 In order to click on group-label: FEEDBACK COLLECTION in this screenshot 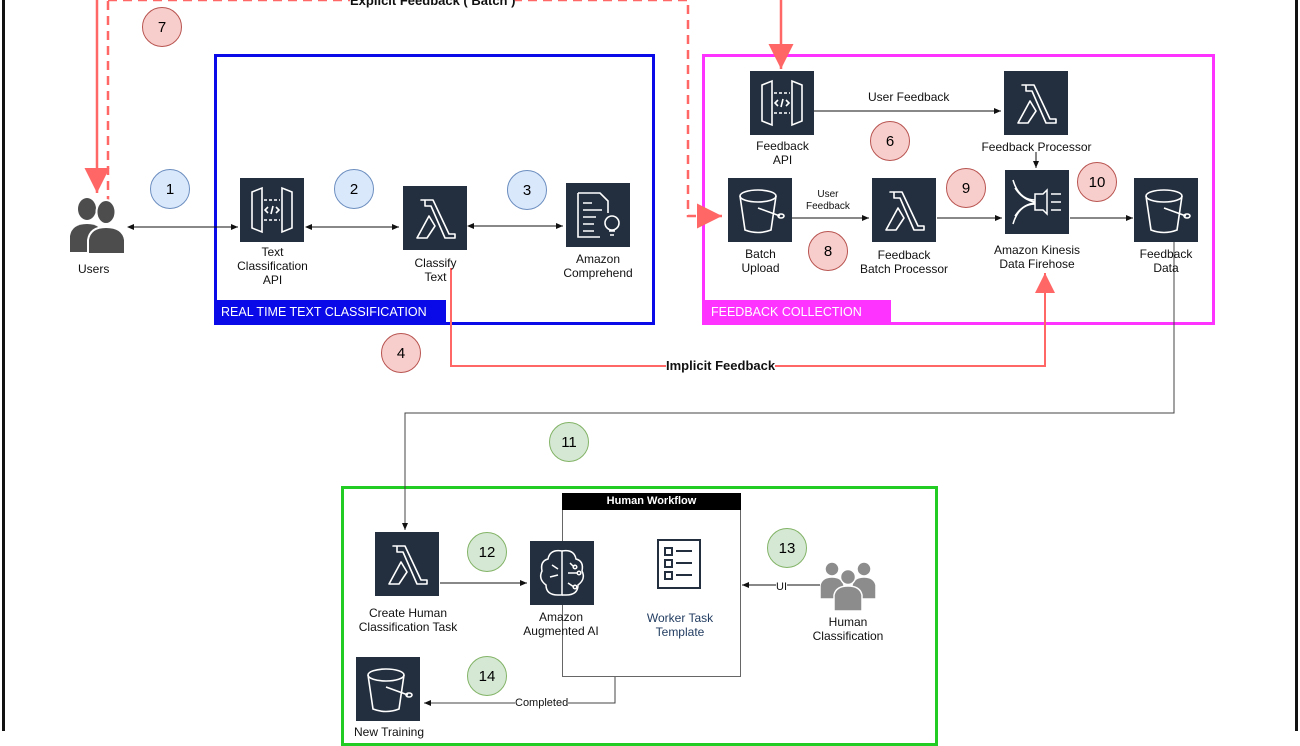, I will do `click(796, 312)`.